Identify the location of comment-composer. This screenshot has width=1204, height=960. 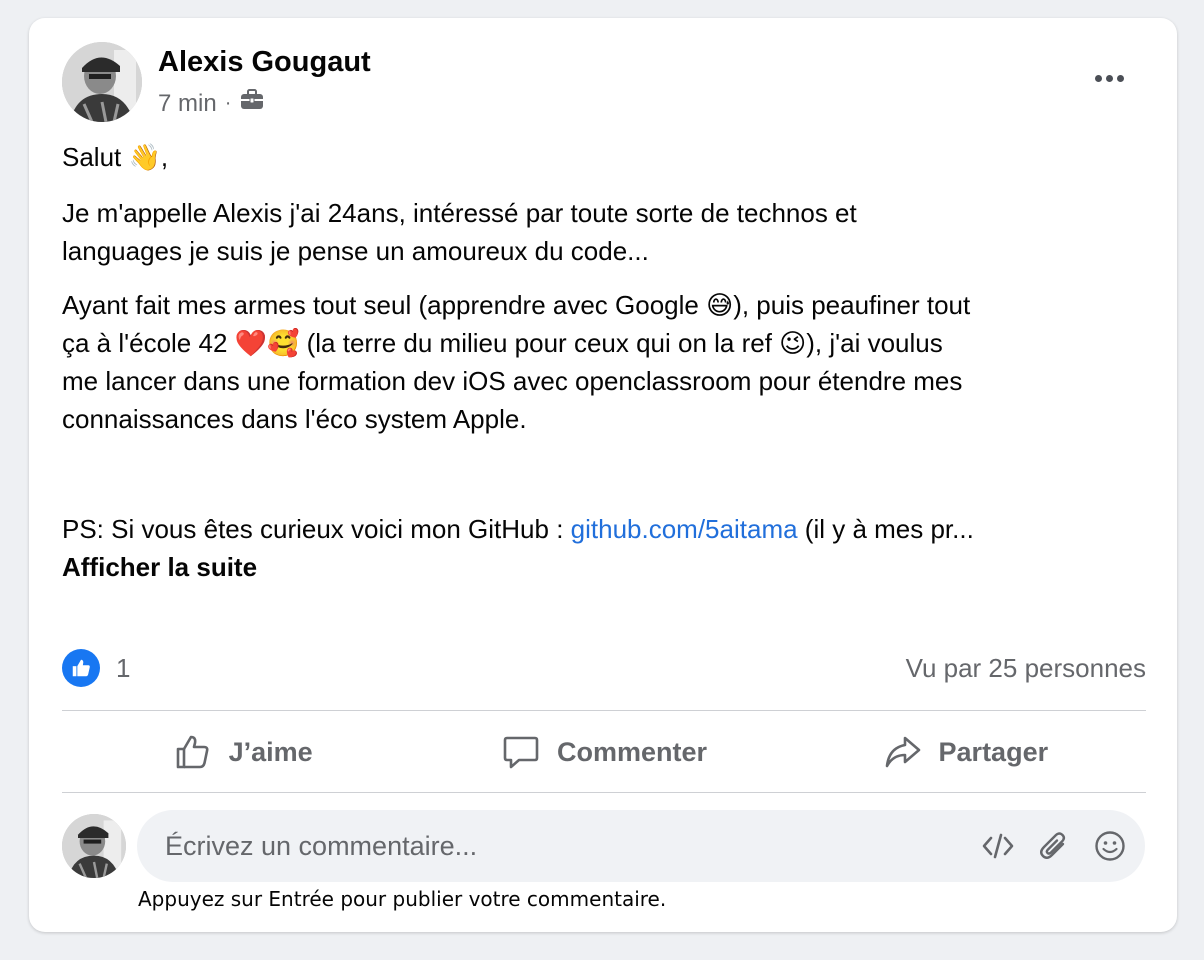
(641, 846).